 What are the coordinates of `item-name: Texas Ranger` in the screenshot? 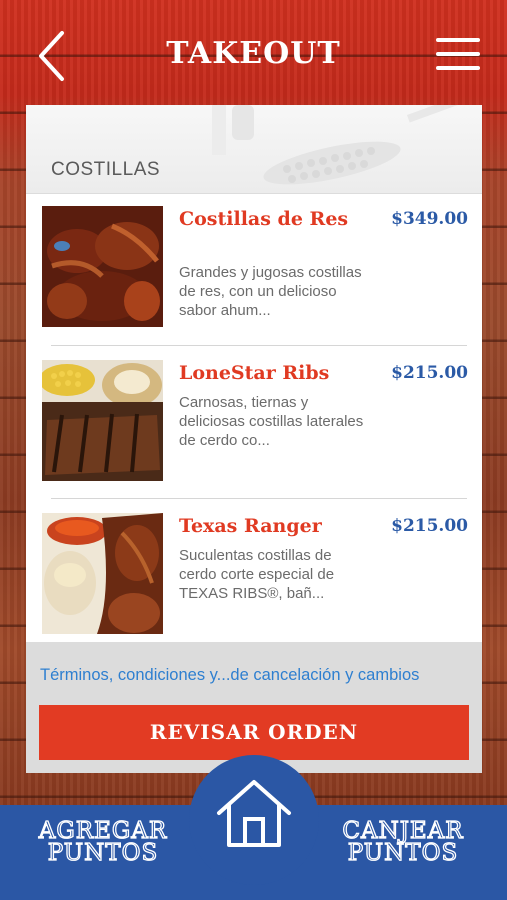 It's located at (250, 526).